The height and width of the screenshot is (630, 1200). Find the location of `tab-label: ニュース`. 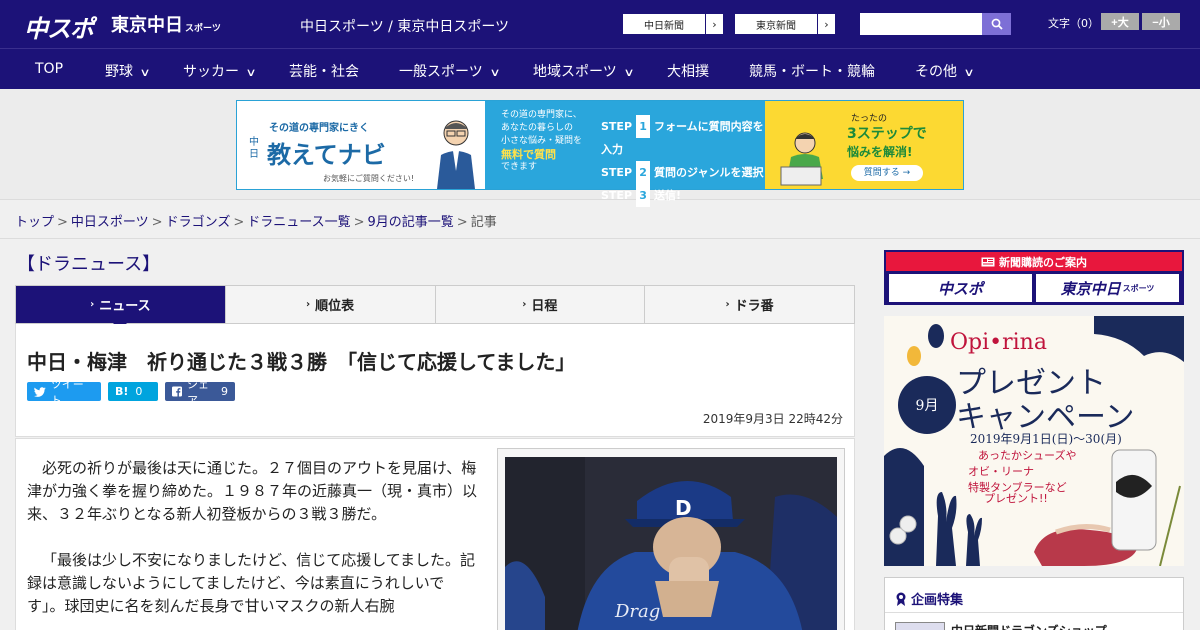

tab-label: ニュース is located at coordinates (125, 306).